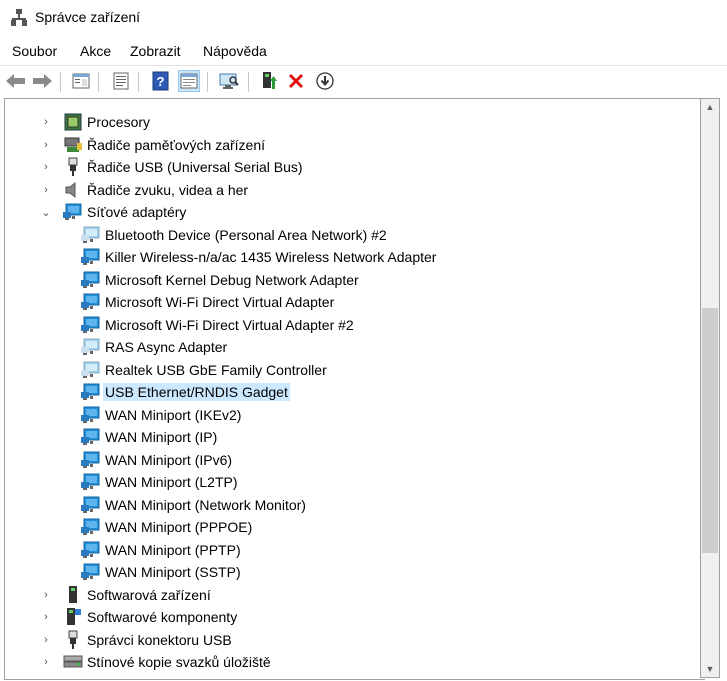  Describe the element at coordinates (73, 122) in the screenshot. I see `cpu-icon` at that location.